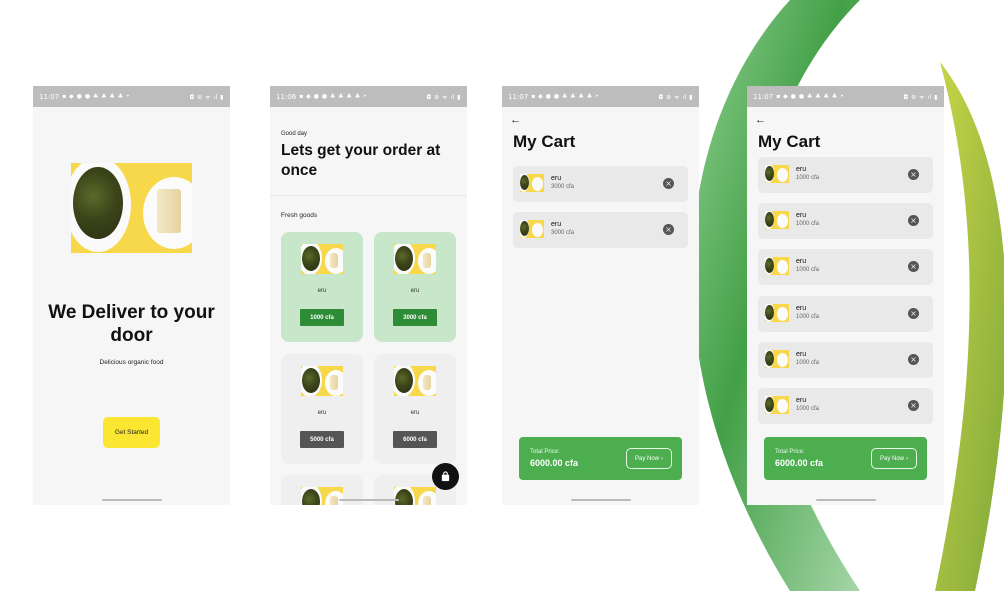 This screenshot has height=591, width=1004. I want to click on cart-title: My Cart, so click(544, 141).